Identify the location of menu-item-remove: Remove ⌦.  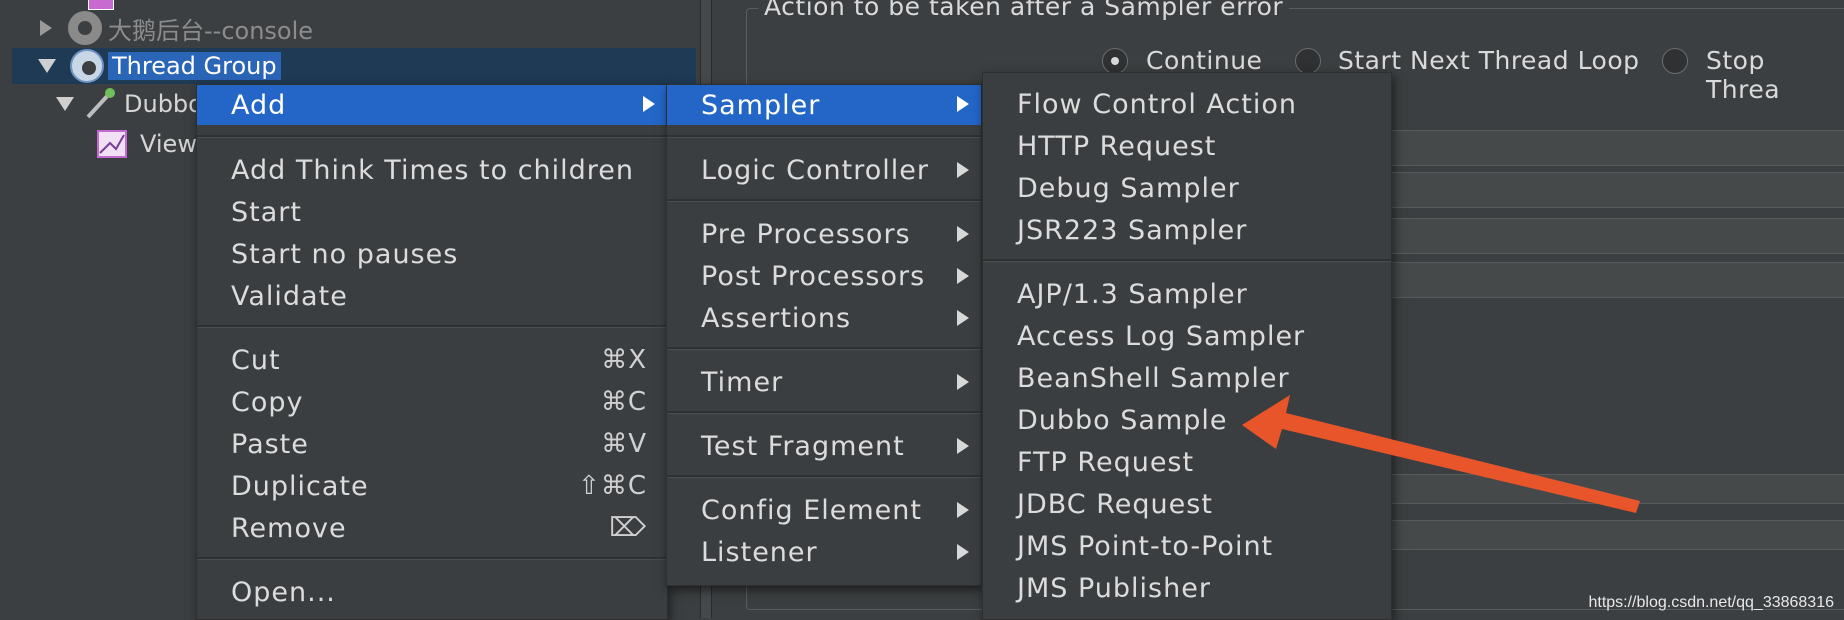
(432, 528).